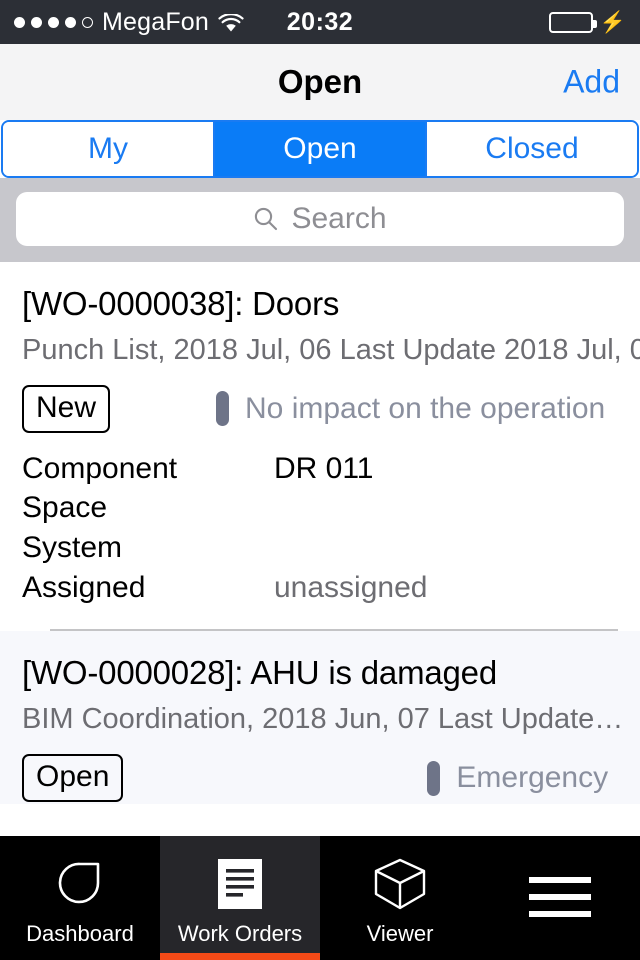  I want to click on tab-closed: Closed, so click(532, 149).